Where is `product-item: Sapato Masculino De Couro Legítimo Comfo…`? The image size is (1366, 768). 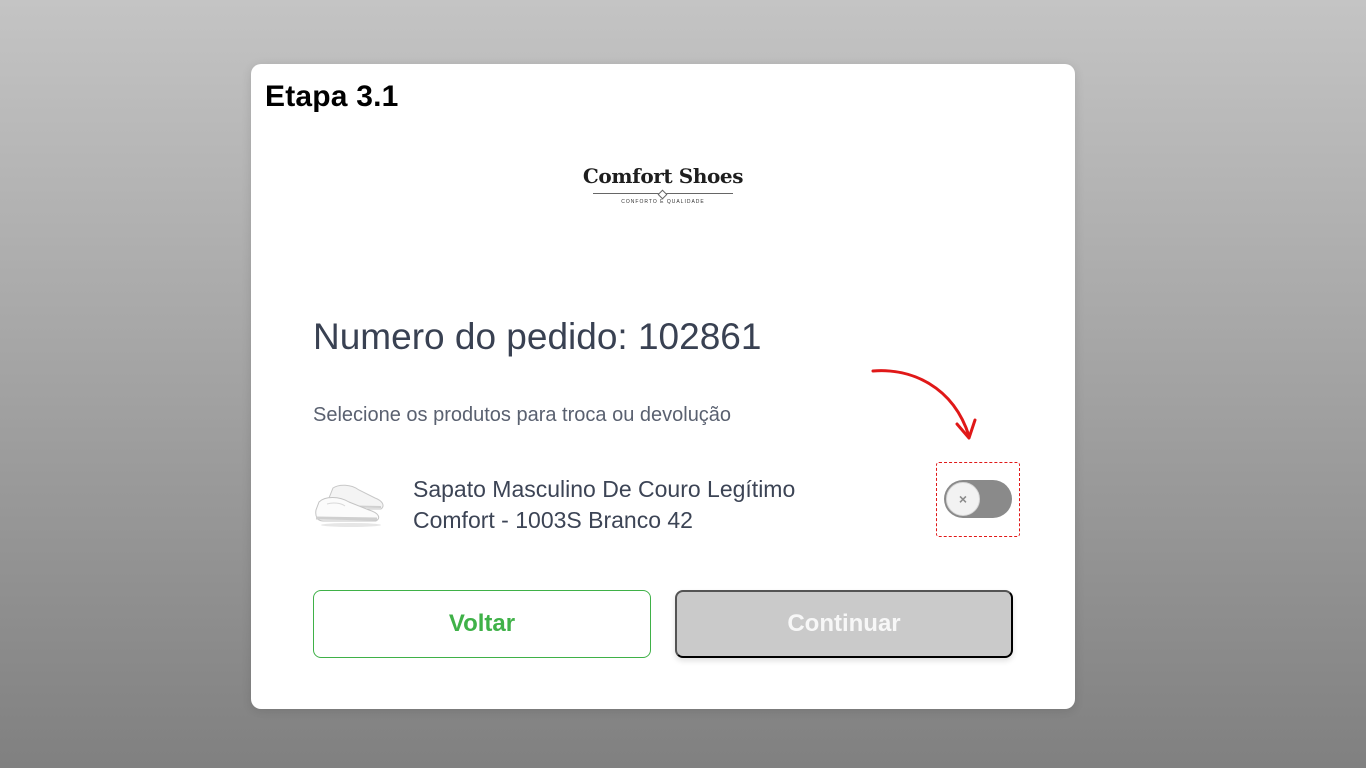
product-item: Sapato Masculino De Couro Legítimo Comfo… is located at coordinates (663, 506).